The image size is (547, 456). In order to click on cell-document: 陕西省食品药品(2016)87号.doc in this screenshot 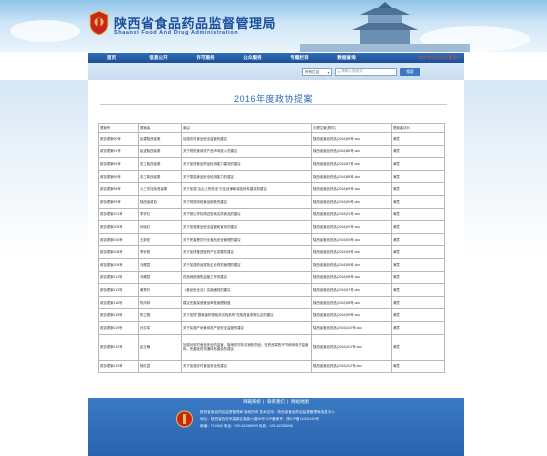, I will do `click(351, 164)`.